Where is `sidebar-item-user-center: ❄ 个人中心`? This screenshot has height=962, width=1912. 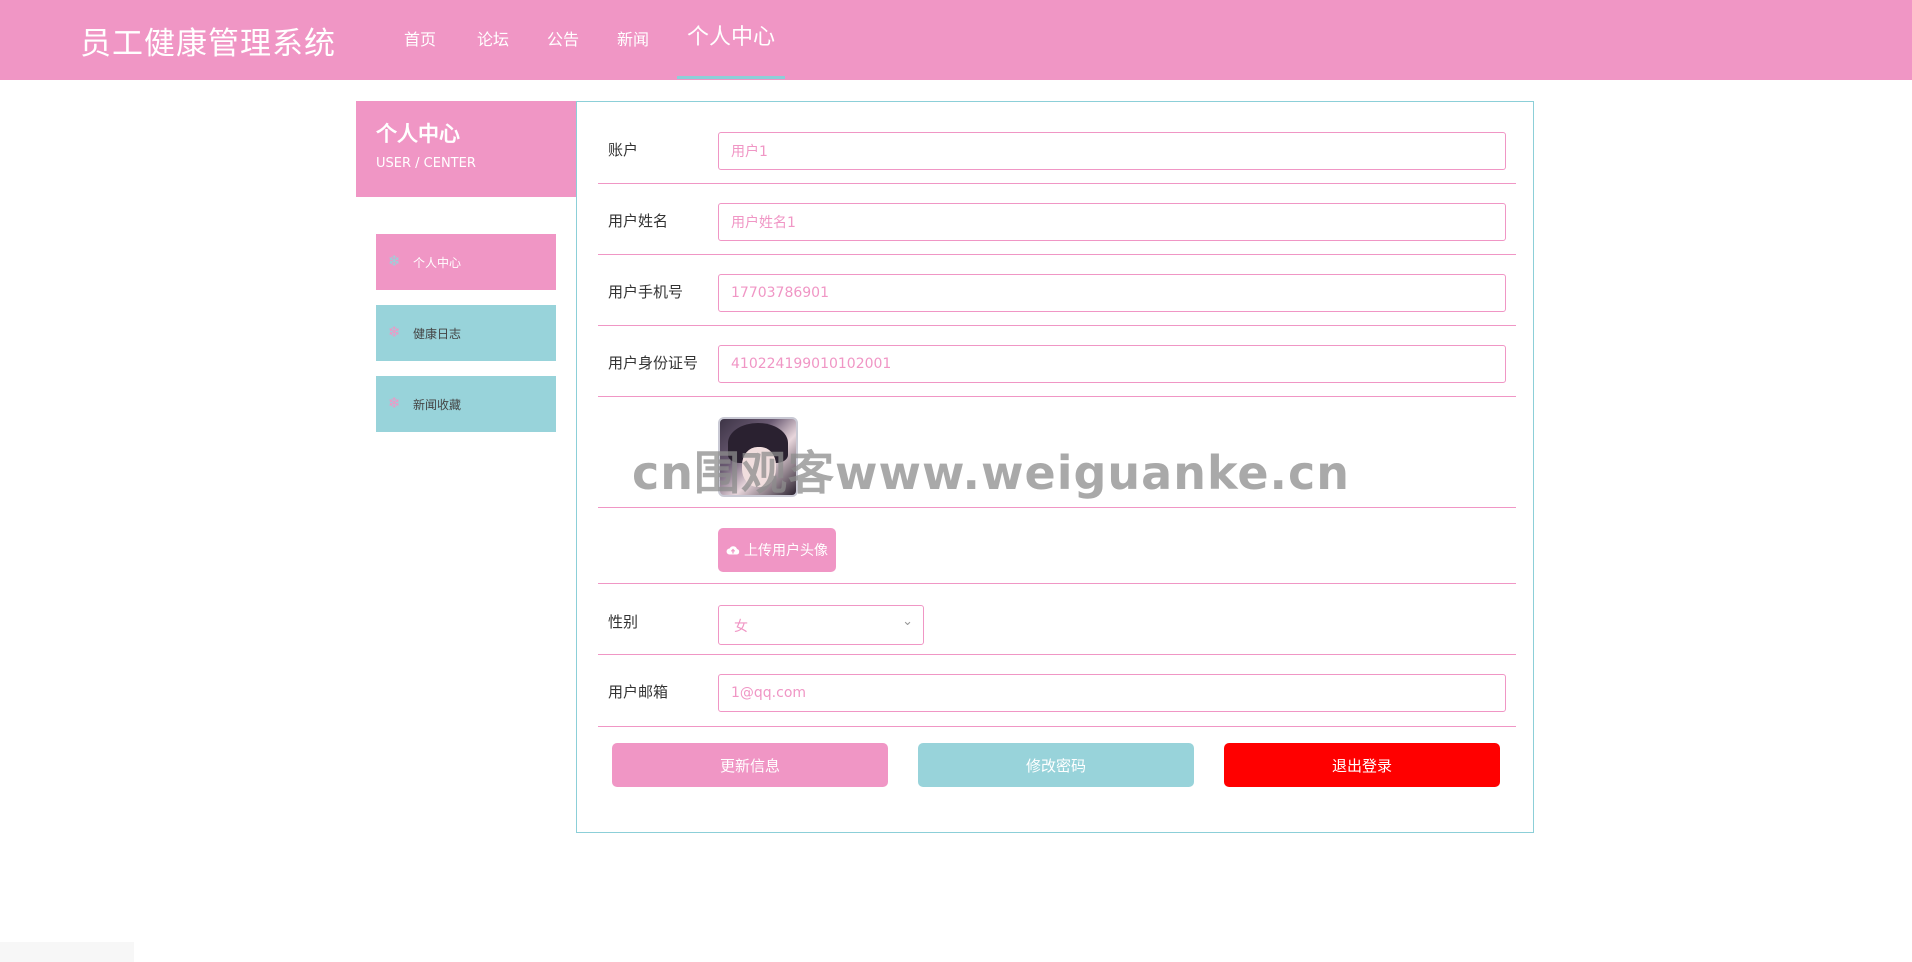
sidebar-item-user-center: ❄ 个人中心 is located at coordinates (466, 262).